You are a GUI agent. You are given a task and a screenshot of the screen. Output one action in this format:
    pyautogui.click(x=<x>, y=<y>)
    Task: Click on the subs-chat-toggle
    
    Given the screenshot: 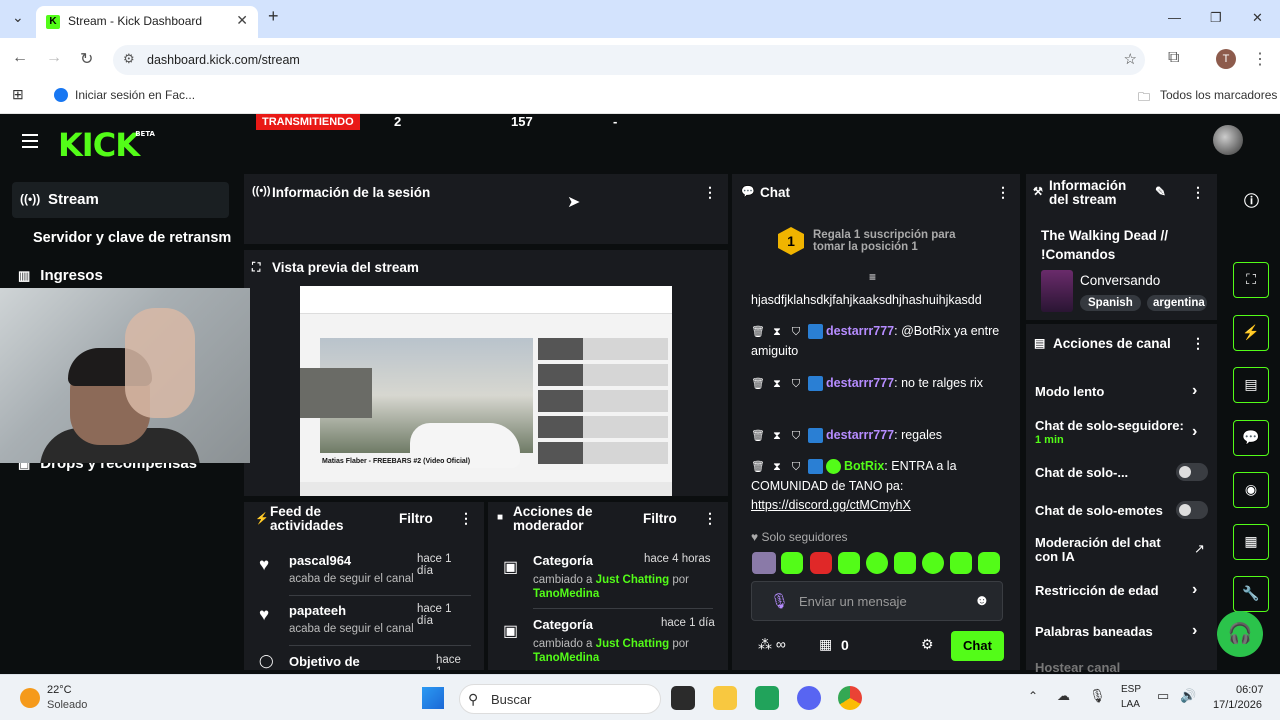 What is the action you would take?
    pyautogui.click(x=1192, y=472)
    